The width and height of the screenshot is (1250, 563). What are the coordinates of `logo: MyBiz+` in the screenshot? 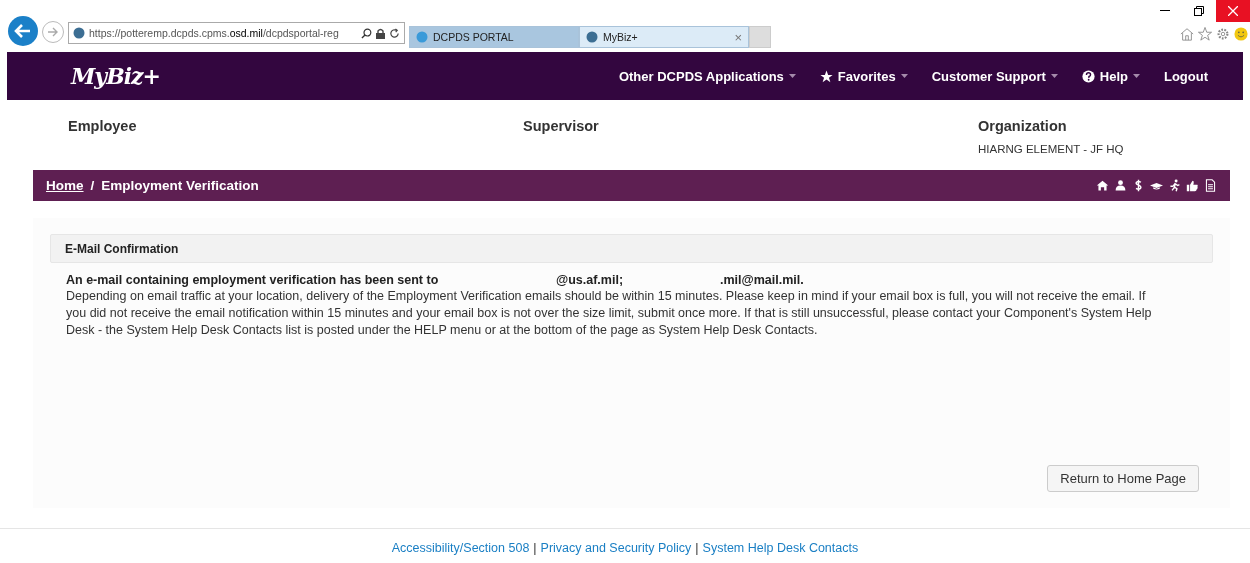 It's located at (115, 76).